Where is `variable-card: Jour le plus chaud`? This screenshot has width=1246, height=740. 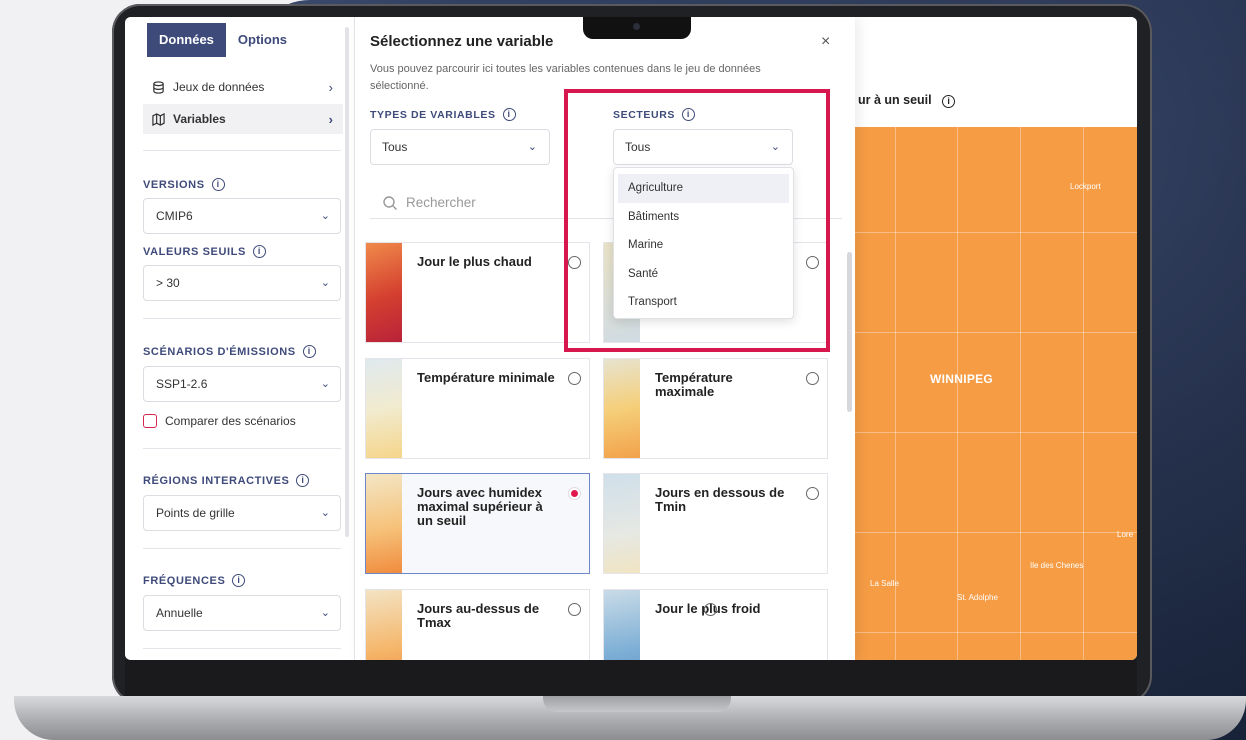
variable-card: Jour le plus chaud is located at coordinates (477, 292).